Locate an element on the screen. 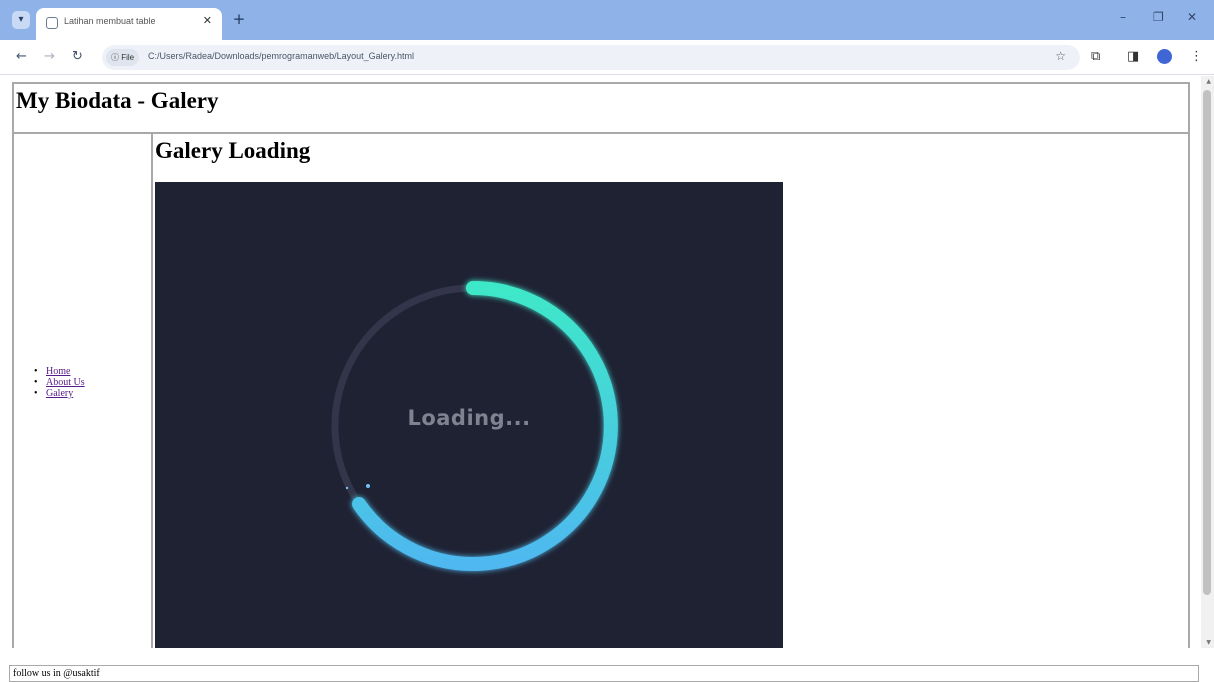 The width and height of the screenshot is (1214, 682). nav-link-about: About Us is located at coordinates (65, 382).